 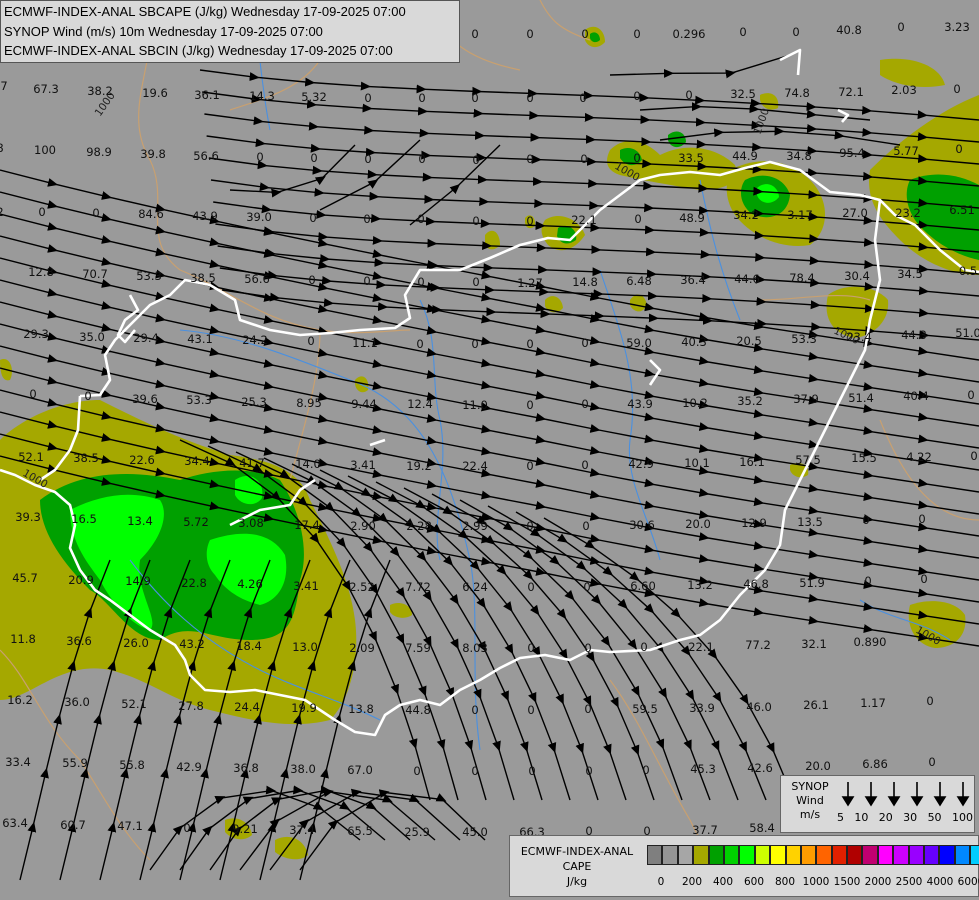 What do you see at coordinates (905, 817) in the screenshot?
I see `wind-legend-speeds: 5 10 20 30 50 100` at bounding box center [905, 817].